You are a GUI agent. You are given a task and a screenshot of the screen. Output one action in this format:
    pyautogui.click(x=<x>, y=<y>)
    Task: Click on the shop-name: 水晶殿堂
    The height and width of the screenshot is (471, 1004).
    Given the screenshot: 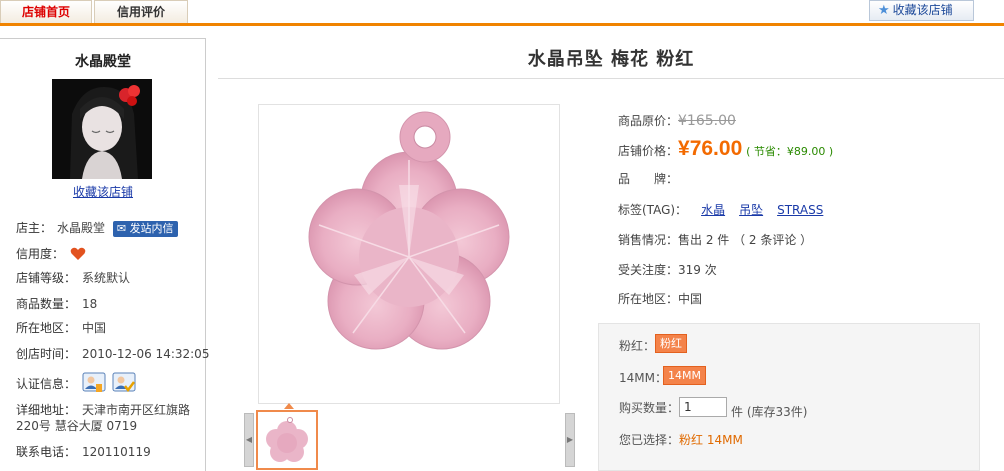 What is the action you would take?
    pyautogui.click(x=103, y=62)
    